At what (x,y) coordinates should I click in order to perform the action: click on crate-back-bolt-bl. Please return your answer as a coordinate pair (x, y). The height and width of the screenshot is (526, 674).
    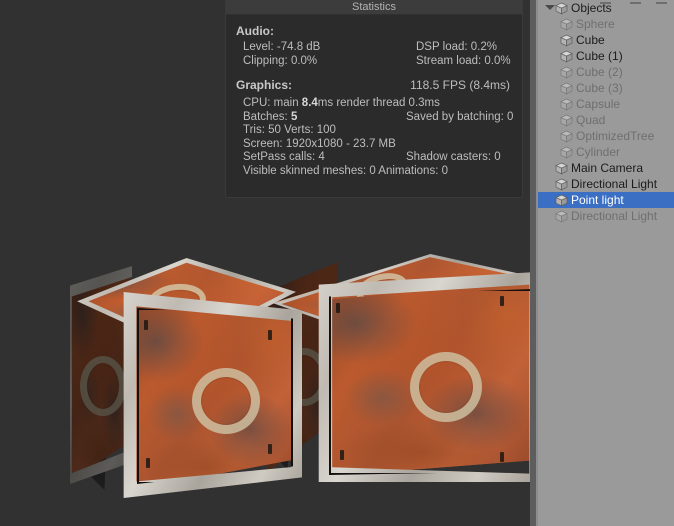
    Looking at the image, I should click on (342, 455).